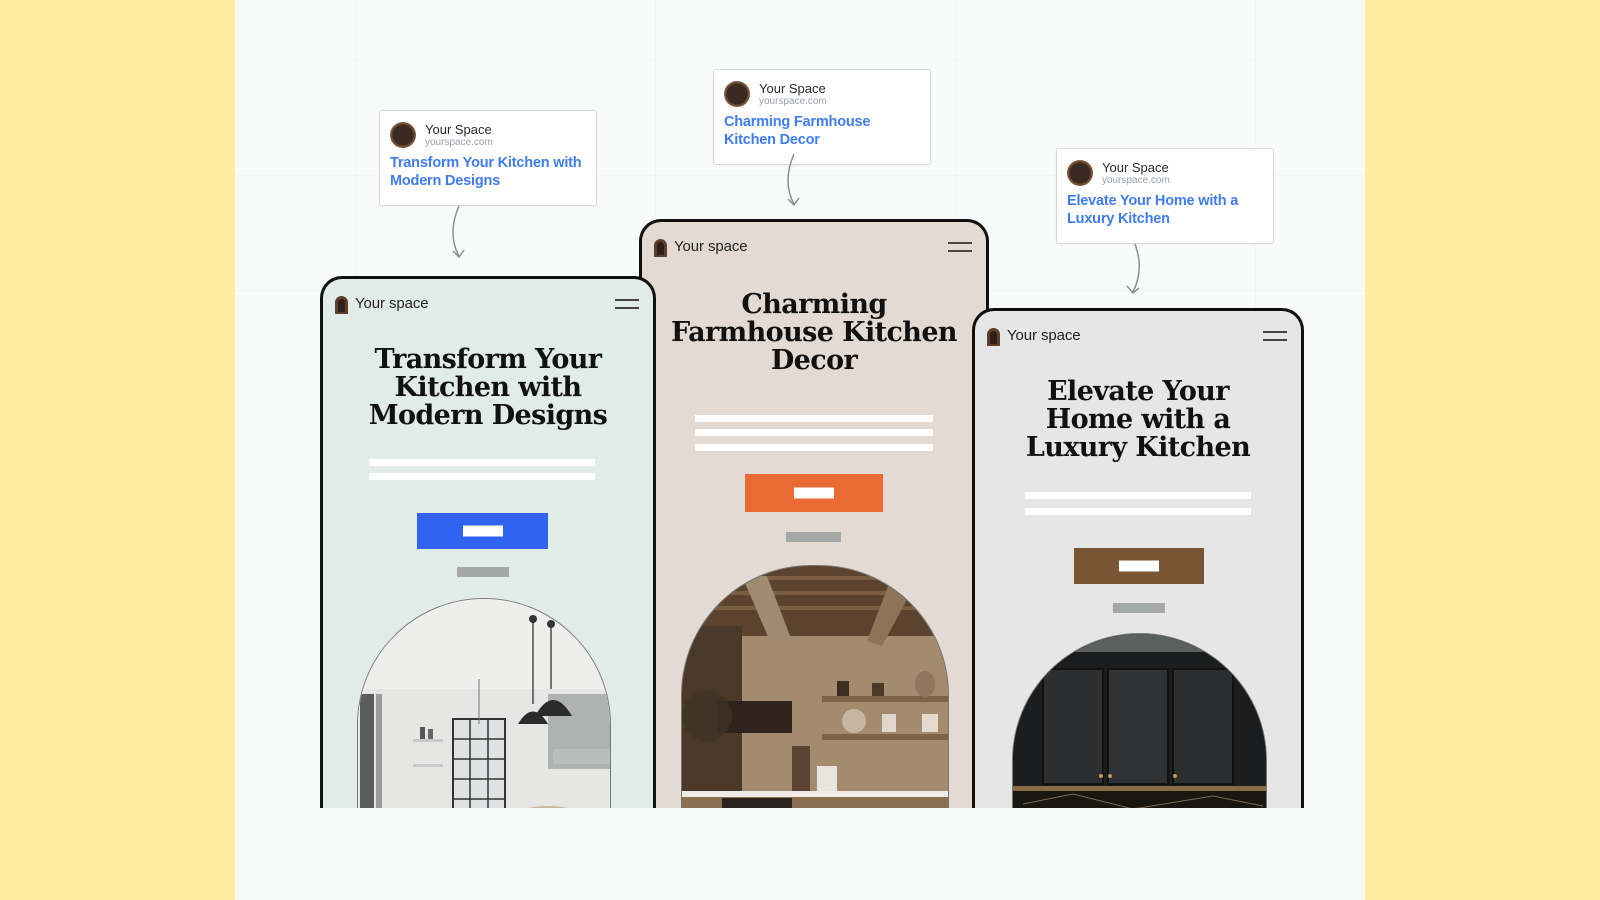 The image size is (1600, 900). I want to click on kitchen-image-farmhouse, so click(815, 686).